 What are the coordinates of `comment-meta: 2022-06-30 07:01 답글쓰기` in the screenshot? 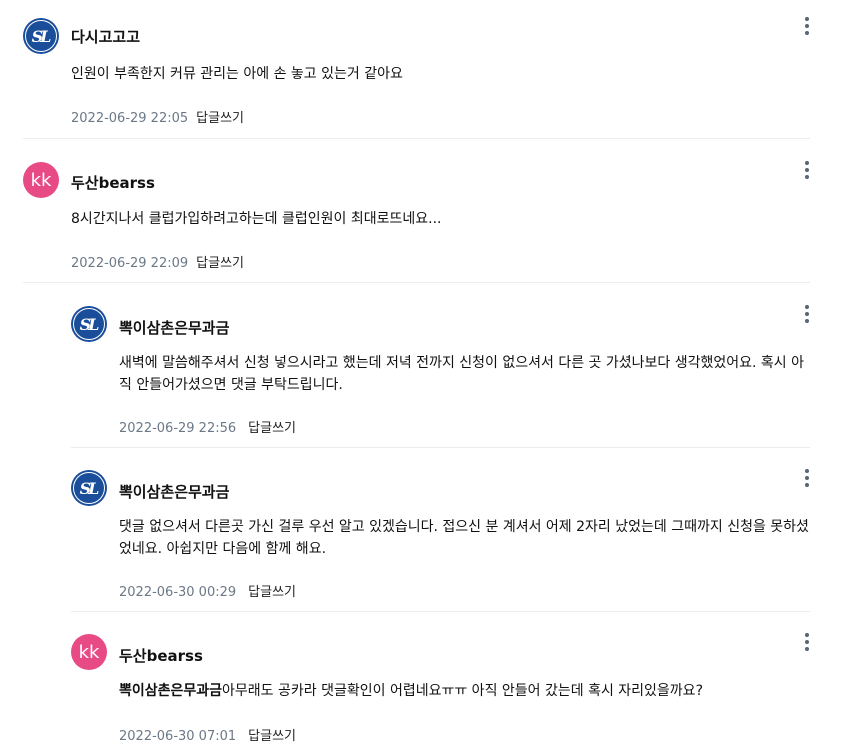 It's located at (207, 734).